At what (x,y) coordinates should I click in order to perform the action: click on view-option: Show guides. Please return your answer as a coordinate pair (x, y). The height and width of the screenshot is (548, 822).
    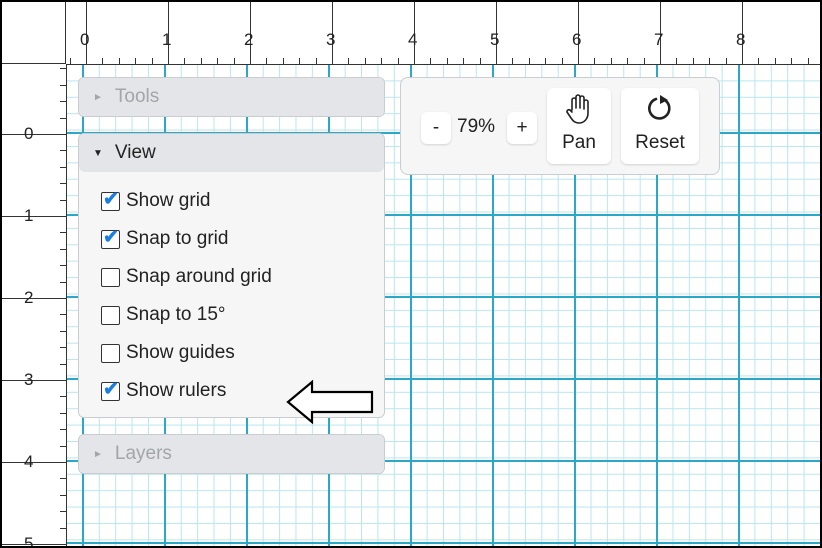
    Looking at the image, I should click on (242, 353).